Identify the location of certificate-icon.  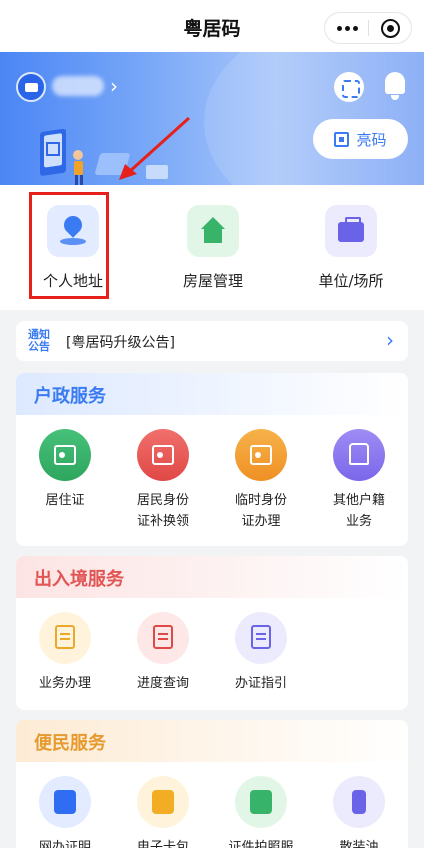
(65, 802).